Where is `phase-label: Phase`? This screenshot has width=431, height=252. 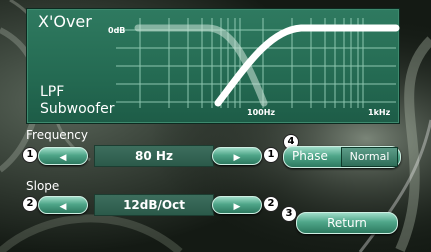
phase-label: Phase is located at coordinates (310, 156).